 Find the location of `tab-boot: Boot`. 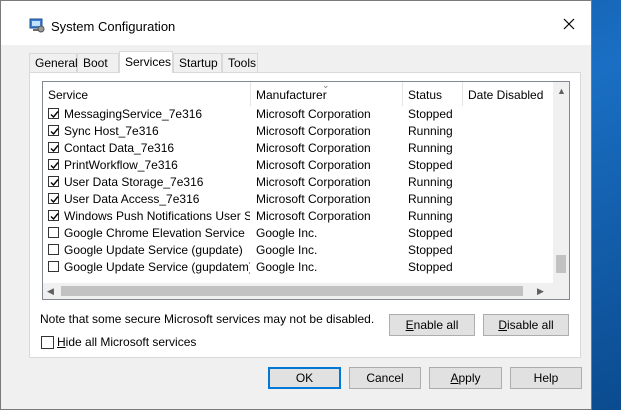

tab-boot: Boot is located at coordinates (98, 62).